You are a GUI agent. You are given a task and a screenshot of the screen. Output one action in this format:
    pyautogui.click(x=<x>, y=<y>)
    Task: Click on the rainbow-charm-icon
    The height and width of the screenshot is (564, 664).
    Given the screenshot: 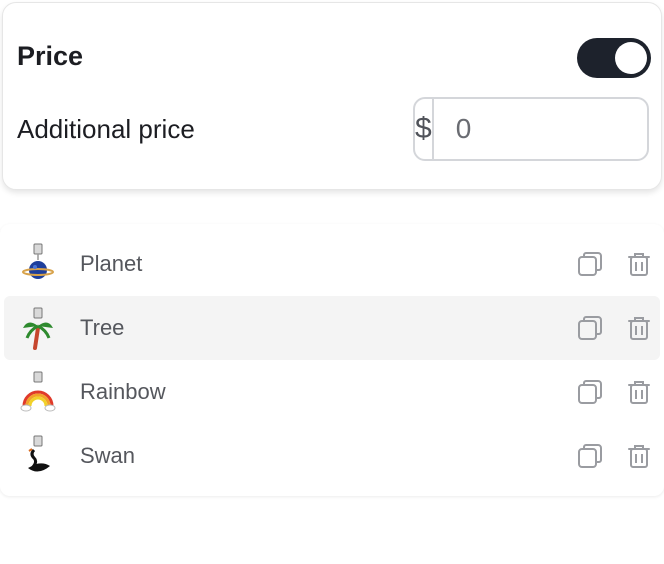 What is the action you would take?
    pyautogui.click(x=38, y=391)
    